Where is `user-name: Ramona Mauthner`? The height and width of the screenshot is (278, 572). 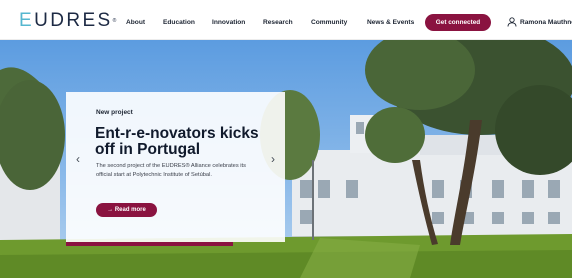 user-name: Ramona Mauthner is located at coordinates (546, 22).